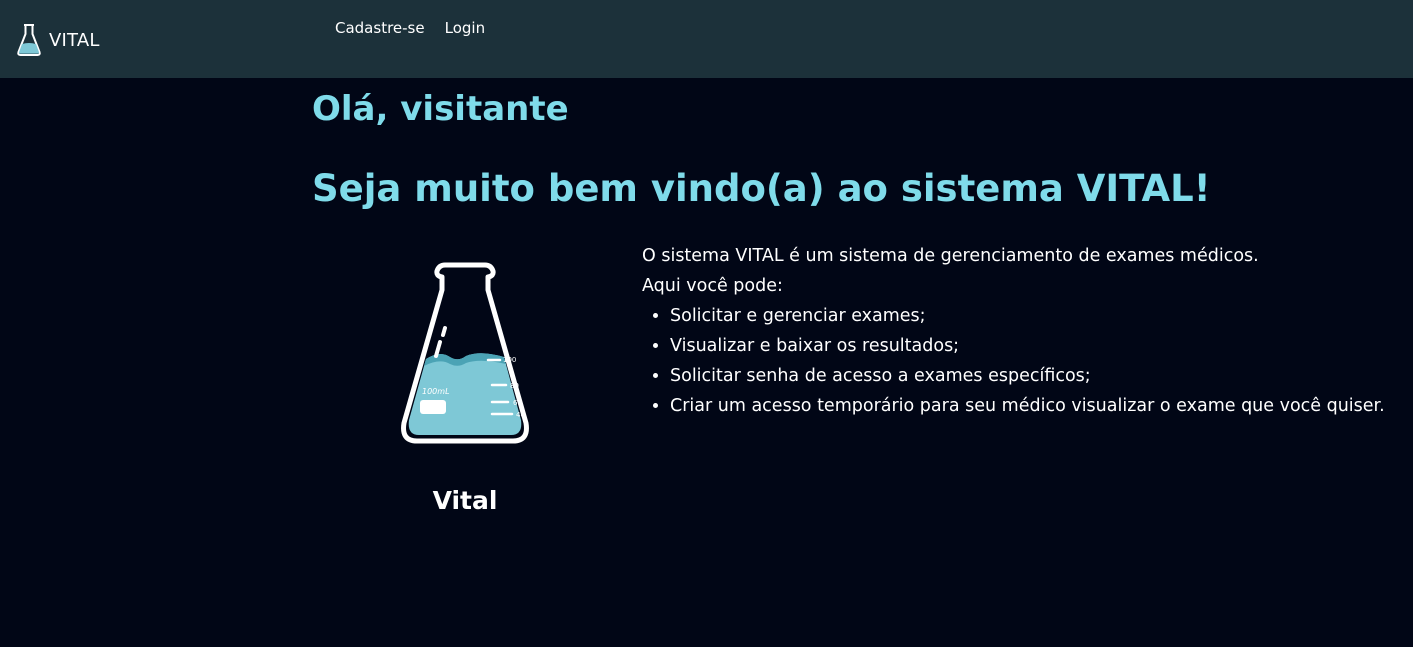  What do you see at coordinates (74, 40) in the screenshot?
I see `brand-title: VITAL` at bounding box center [74, 40].